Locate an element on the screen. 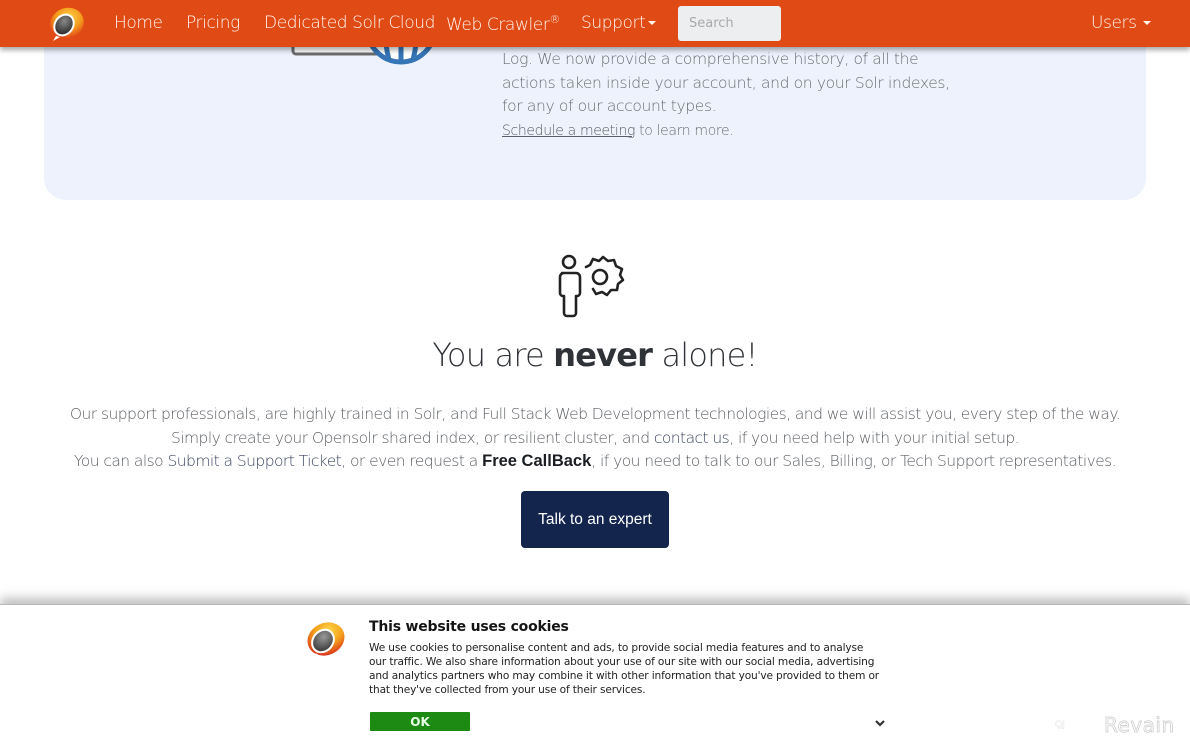  chevron-down-icon is located at coordinates (880, 723).